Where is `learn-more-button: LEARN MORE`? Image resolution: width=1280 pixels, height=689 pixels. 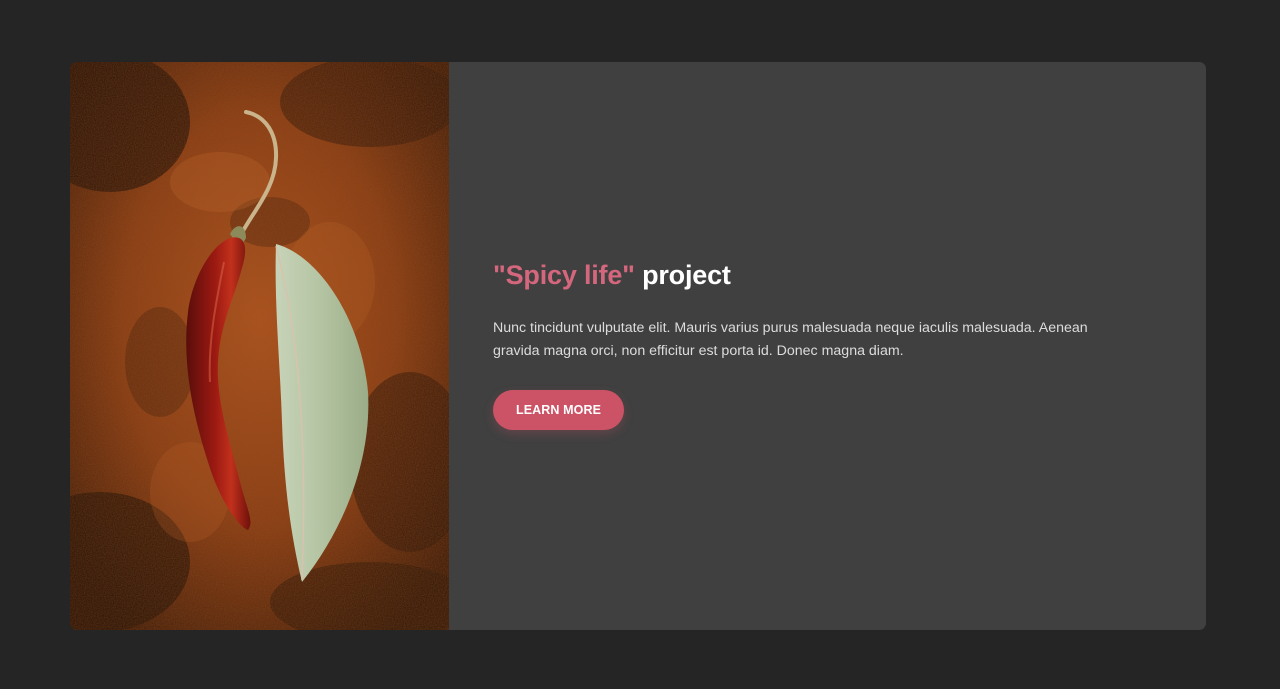 learn-more-button: LEARN MORE is located at coordinates (558, 410).